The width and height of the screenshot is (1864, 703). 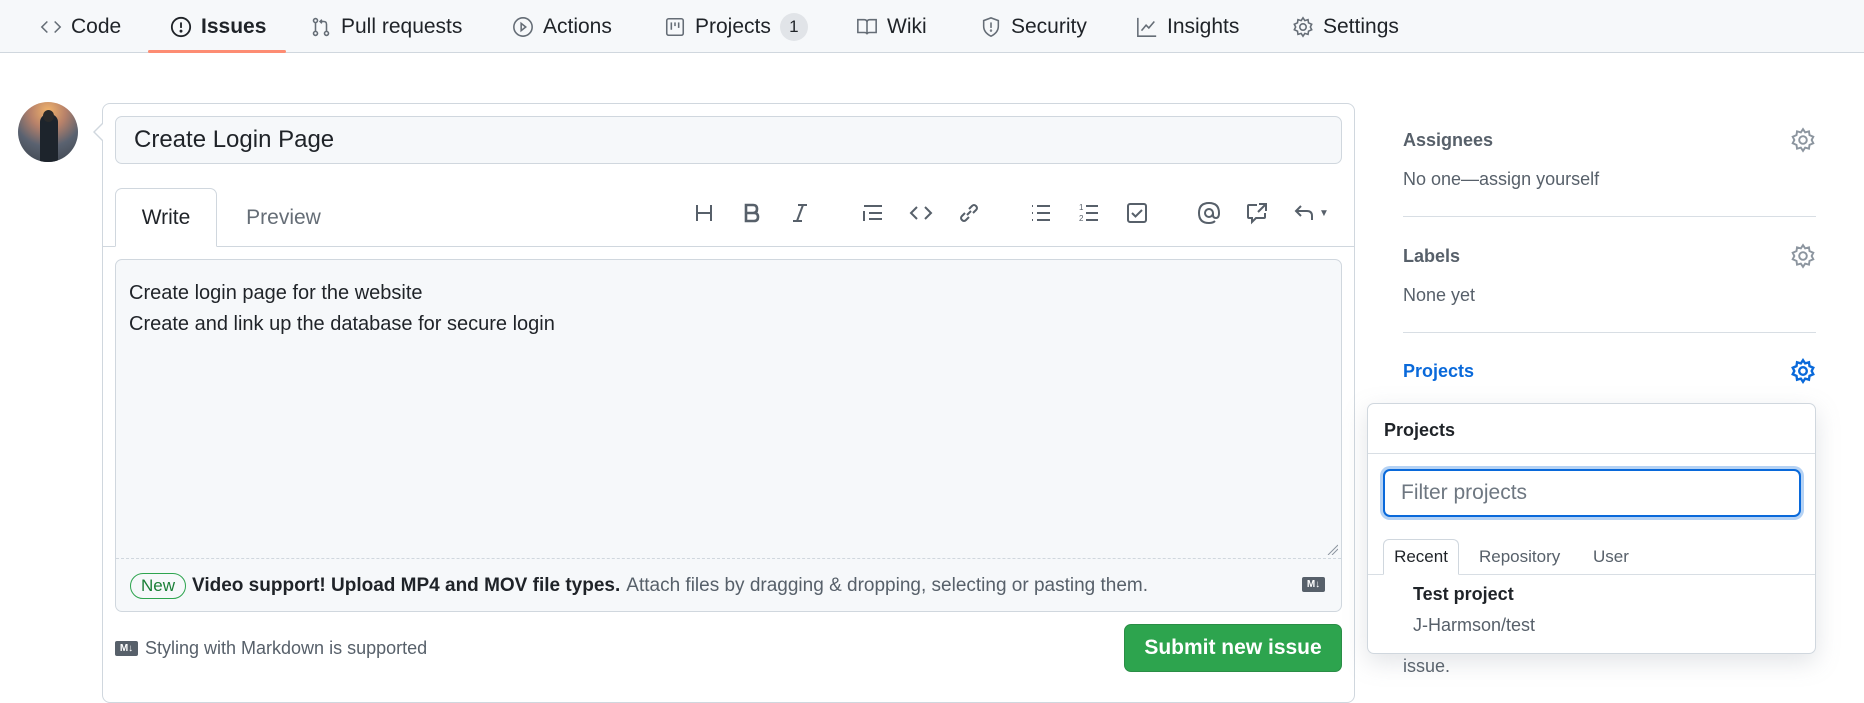 I want to click on reply-button: ▼, so click(x=1311, y=213).